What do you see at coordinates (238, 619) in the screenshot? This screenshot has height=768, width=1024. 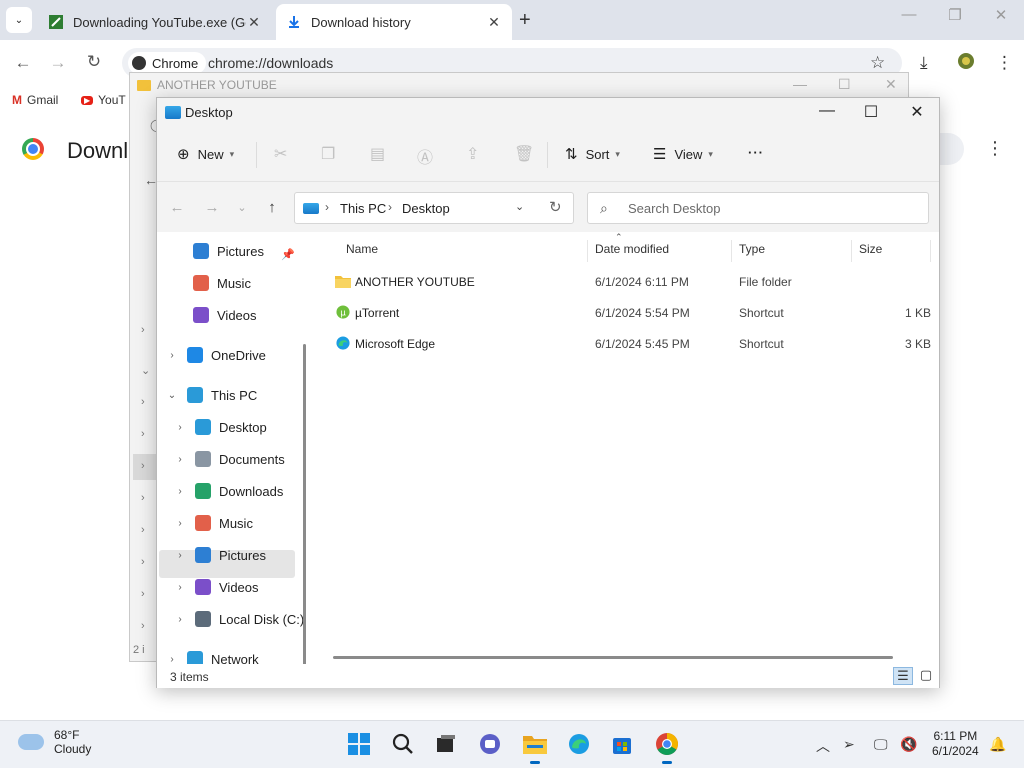 I see `nav-item-local-disk-c: › Local Disk (C:)` at bounding box center [238, 619].